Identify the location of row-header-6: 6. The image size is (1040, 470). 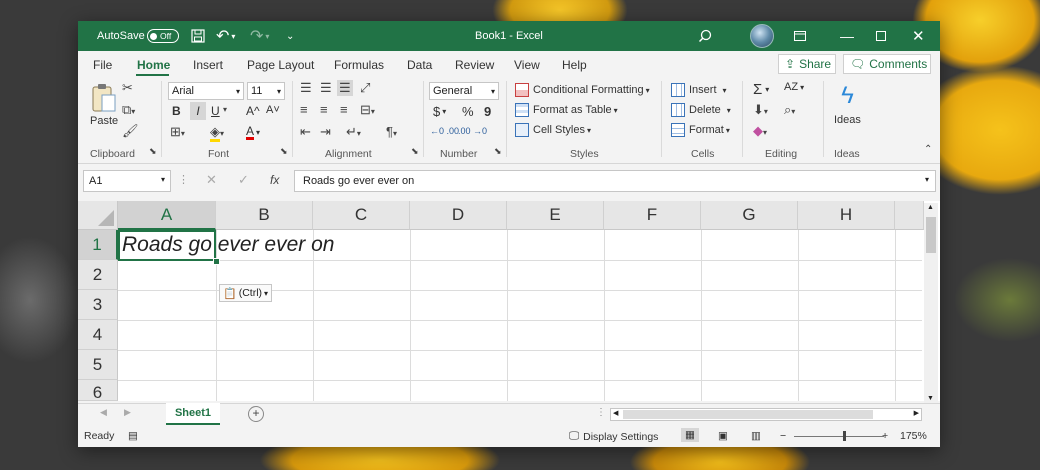
(98, 391).